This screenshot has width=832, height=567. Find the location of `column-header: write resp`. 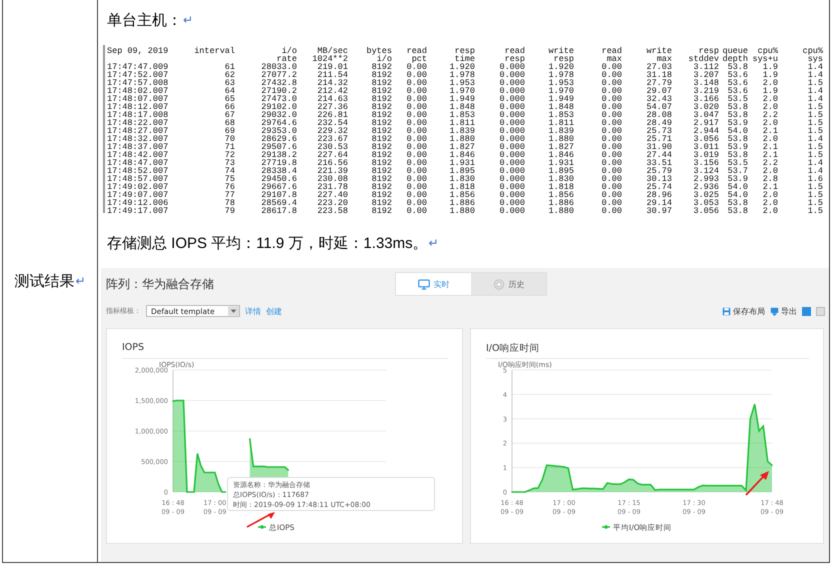

column-header: write resp is located at coordinates (560, 55).